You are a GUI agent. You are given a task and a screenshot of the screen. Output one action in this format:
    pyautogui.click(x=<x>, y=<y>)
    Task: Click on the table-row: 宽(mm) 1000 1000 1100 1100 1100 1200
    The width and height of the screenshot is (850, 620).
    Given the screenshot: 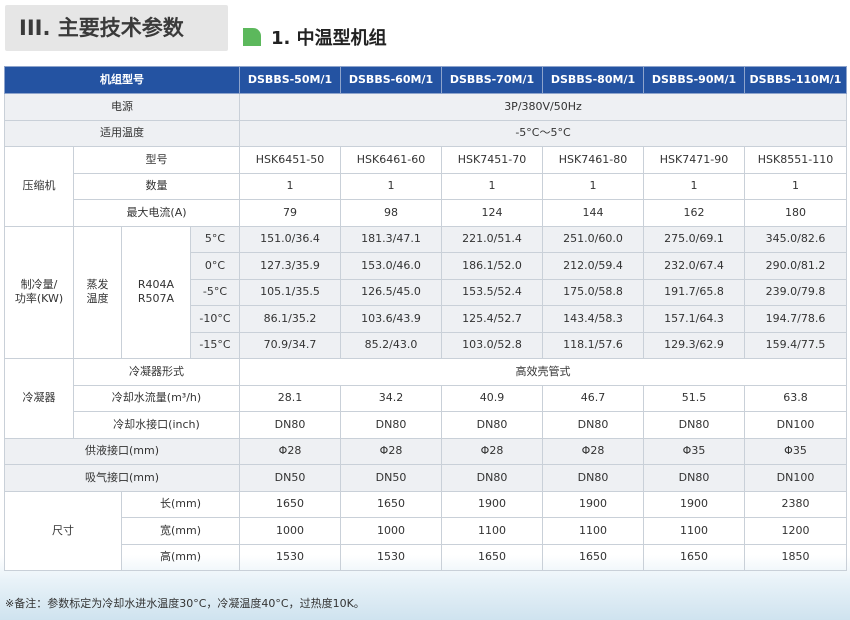 What is the action you would take?
    pyautogui.click(x=426, y=531)
    